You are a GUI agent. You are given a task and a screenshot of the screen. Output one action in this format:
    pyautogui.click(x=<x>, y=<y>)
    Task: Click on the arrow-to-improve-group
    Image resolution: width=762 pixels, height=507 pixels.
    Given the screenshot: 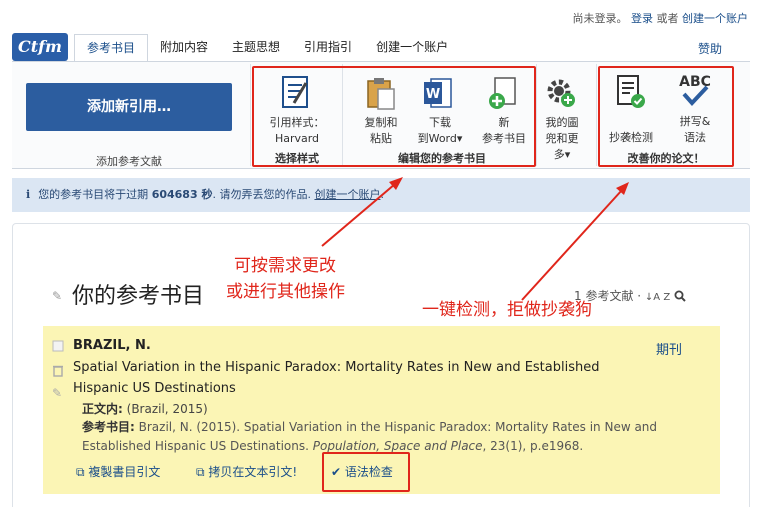 What is the action you would take?
    pyautogui.click(x=572, y=245)
    